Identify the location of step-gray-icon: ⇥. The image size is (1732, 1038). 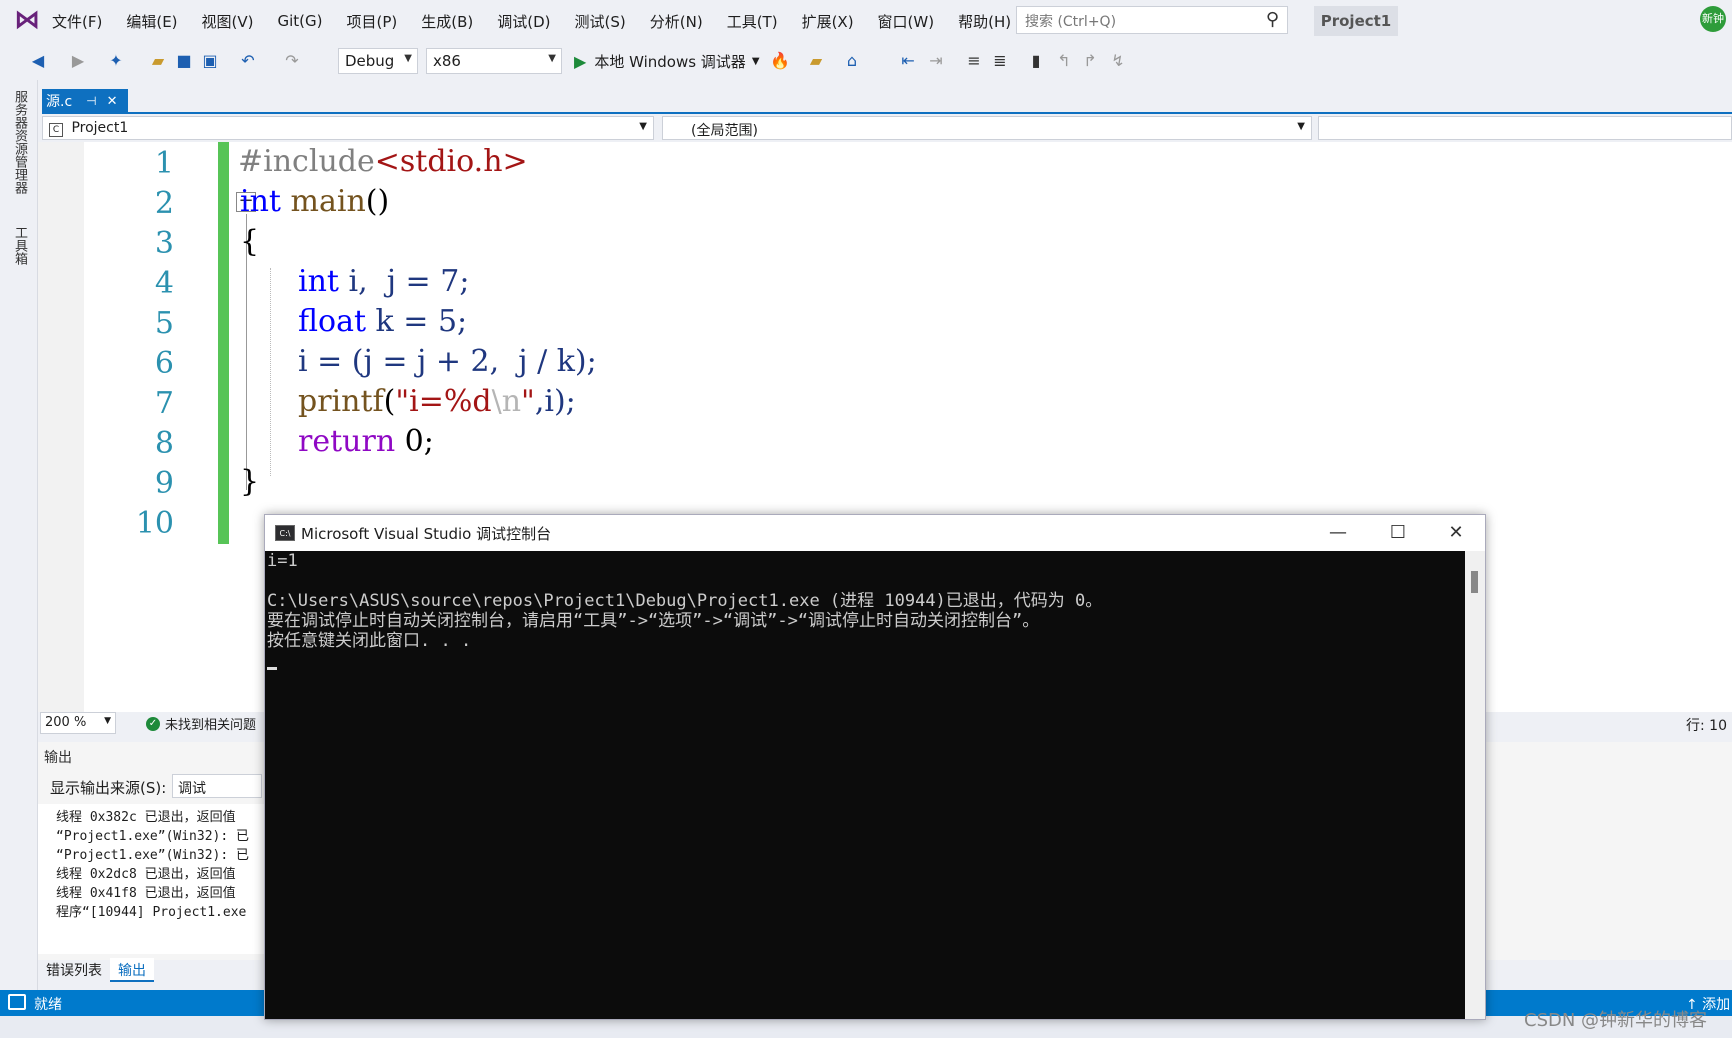
(936, 61).